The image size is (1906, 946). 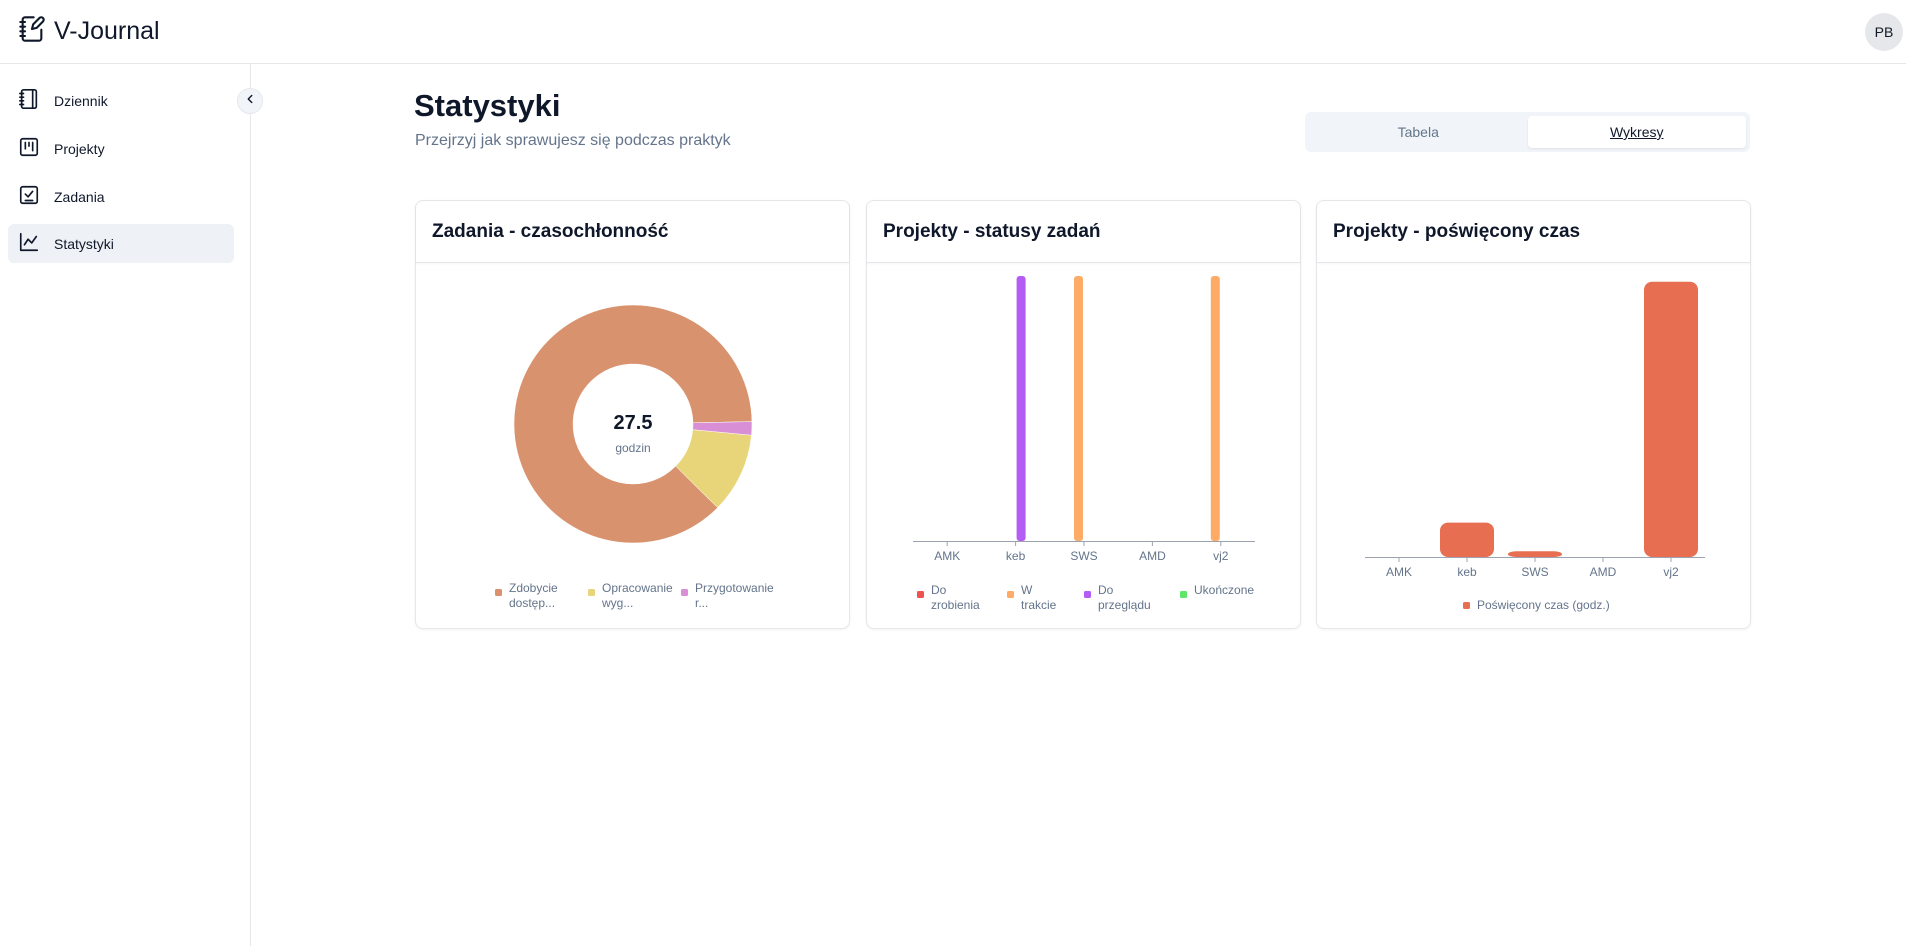 I want to click on notebook-icon, so click(x=36, y=100).